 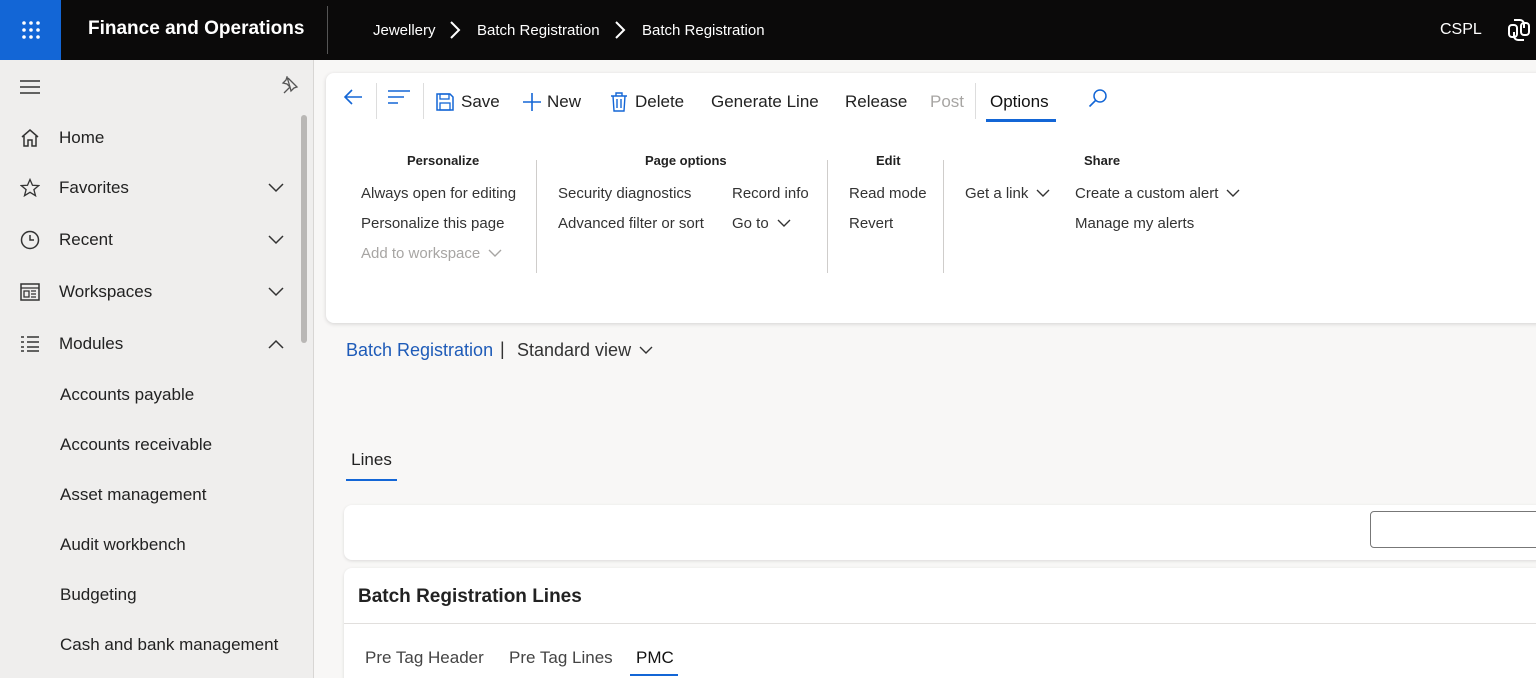 What do you see at coordinates (91, 343) in the screenshot?
I see `nav-item-label: Modules` at bounding box center [91, 343].